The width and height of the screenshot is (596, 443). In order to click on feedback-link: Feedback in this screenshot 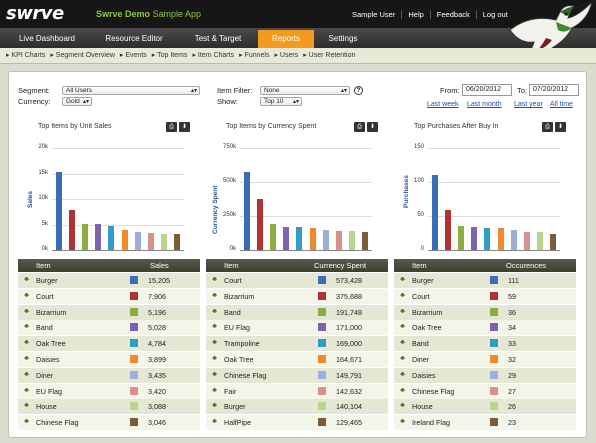, I will do `click(452, 14)`.